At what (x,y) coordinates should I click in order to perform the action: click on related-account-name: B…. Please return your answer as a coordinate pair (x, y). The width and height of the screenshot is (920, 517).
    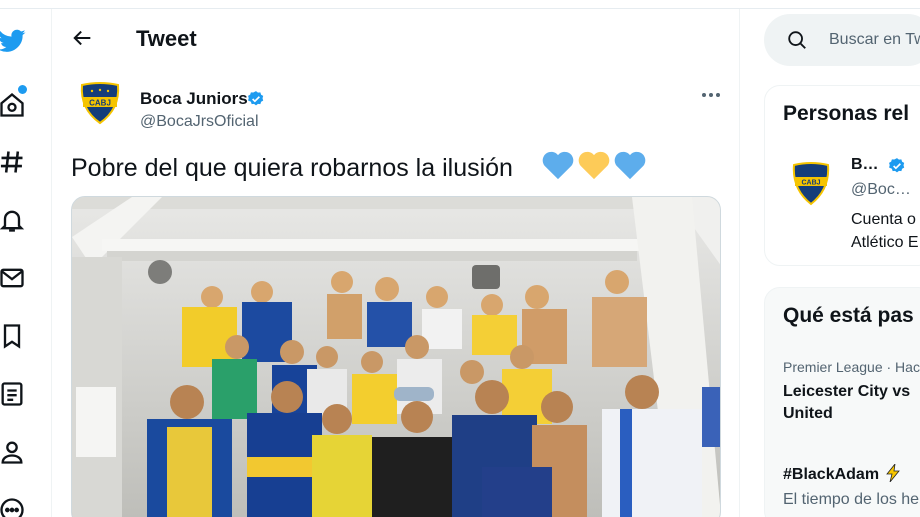
    Looking at the image, I should click on (865, 165).